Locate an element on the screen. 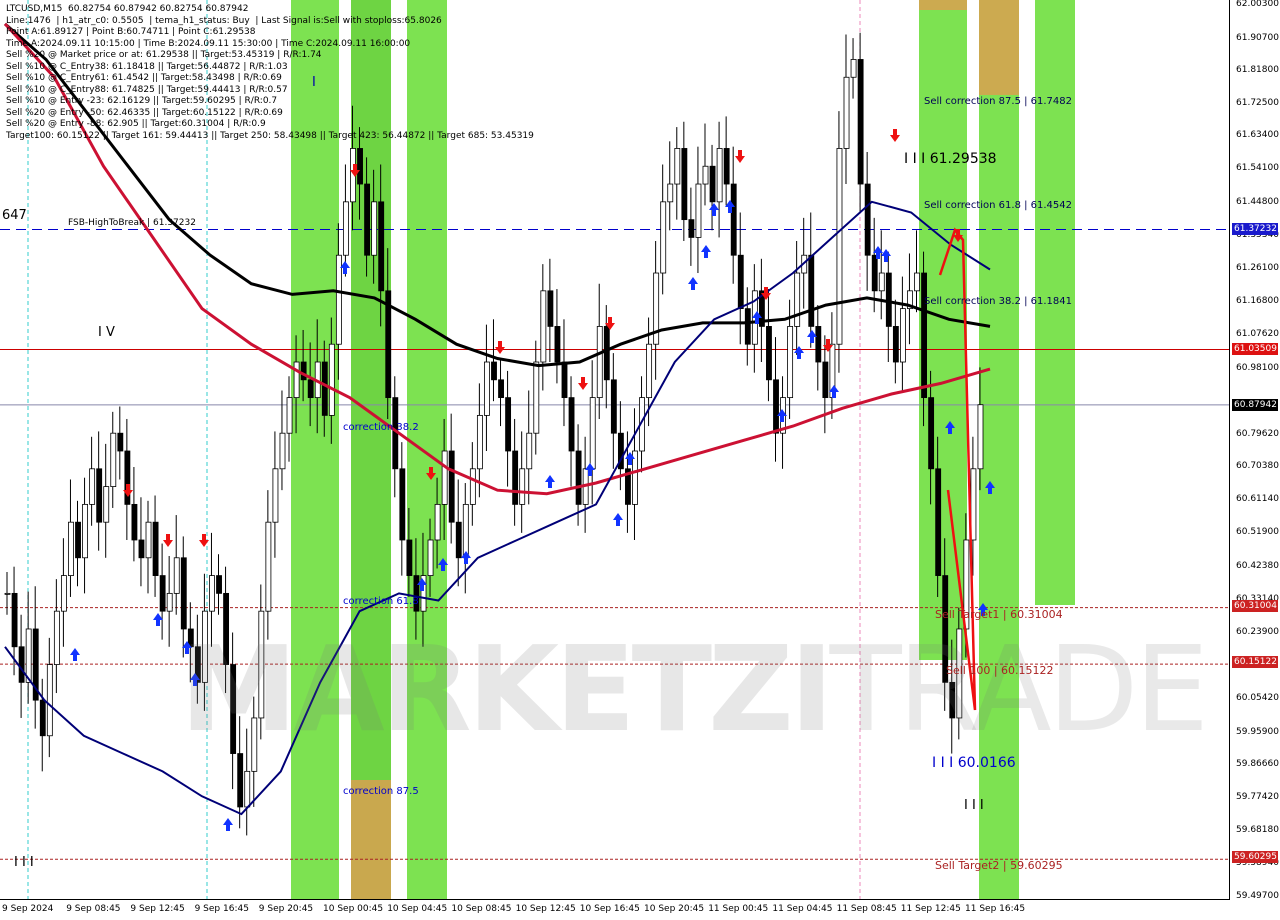 The width and height of the screenshot is (1280, 920). point-c-label: I I I 61.29538 is located at coordinates (950, 159).